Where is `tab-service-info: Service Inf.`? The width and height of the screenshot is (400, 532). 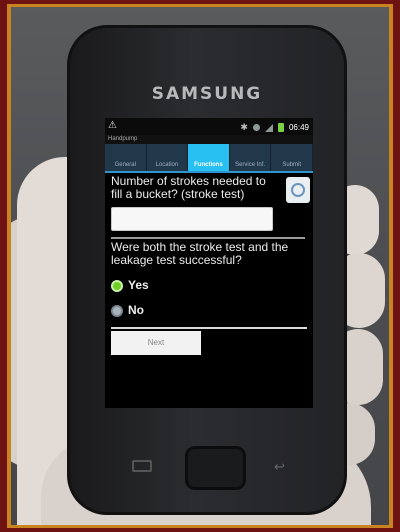 tab-service-info: Service Inf. is located at coordinates (251, 157).